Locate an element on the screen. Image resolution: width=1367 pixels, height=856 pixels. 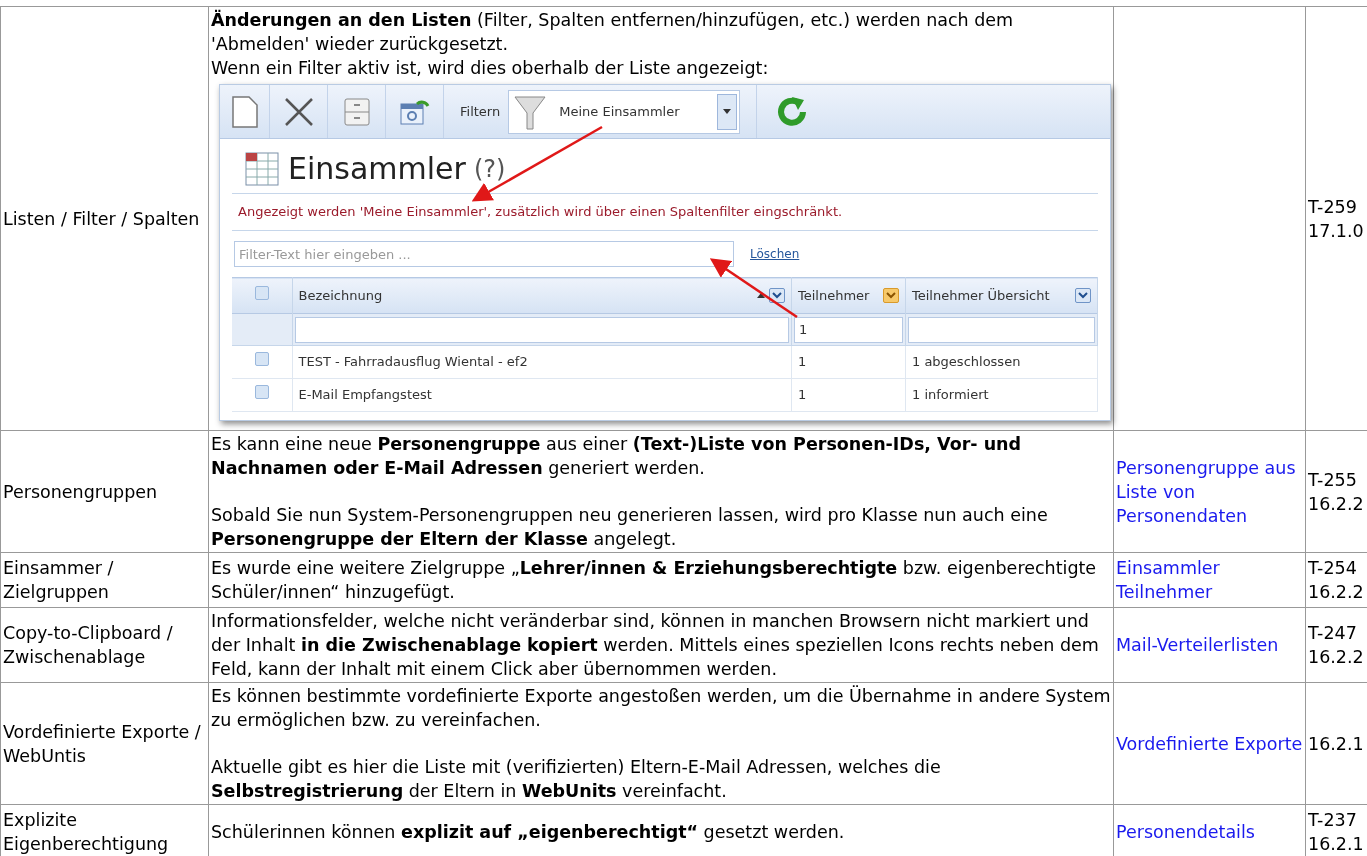
table-cell: 1 informiert is located at coordinates (1001, 395).